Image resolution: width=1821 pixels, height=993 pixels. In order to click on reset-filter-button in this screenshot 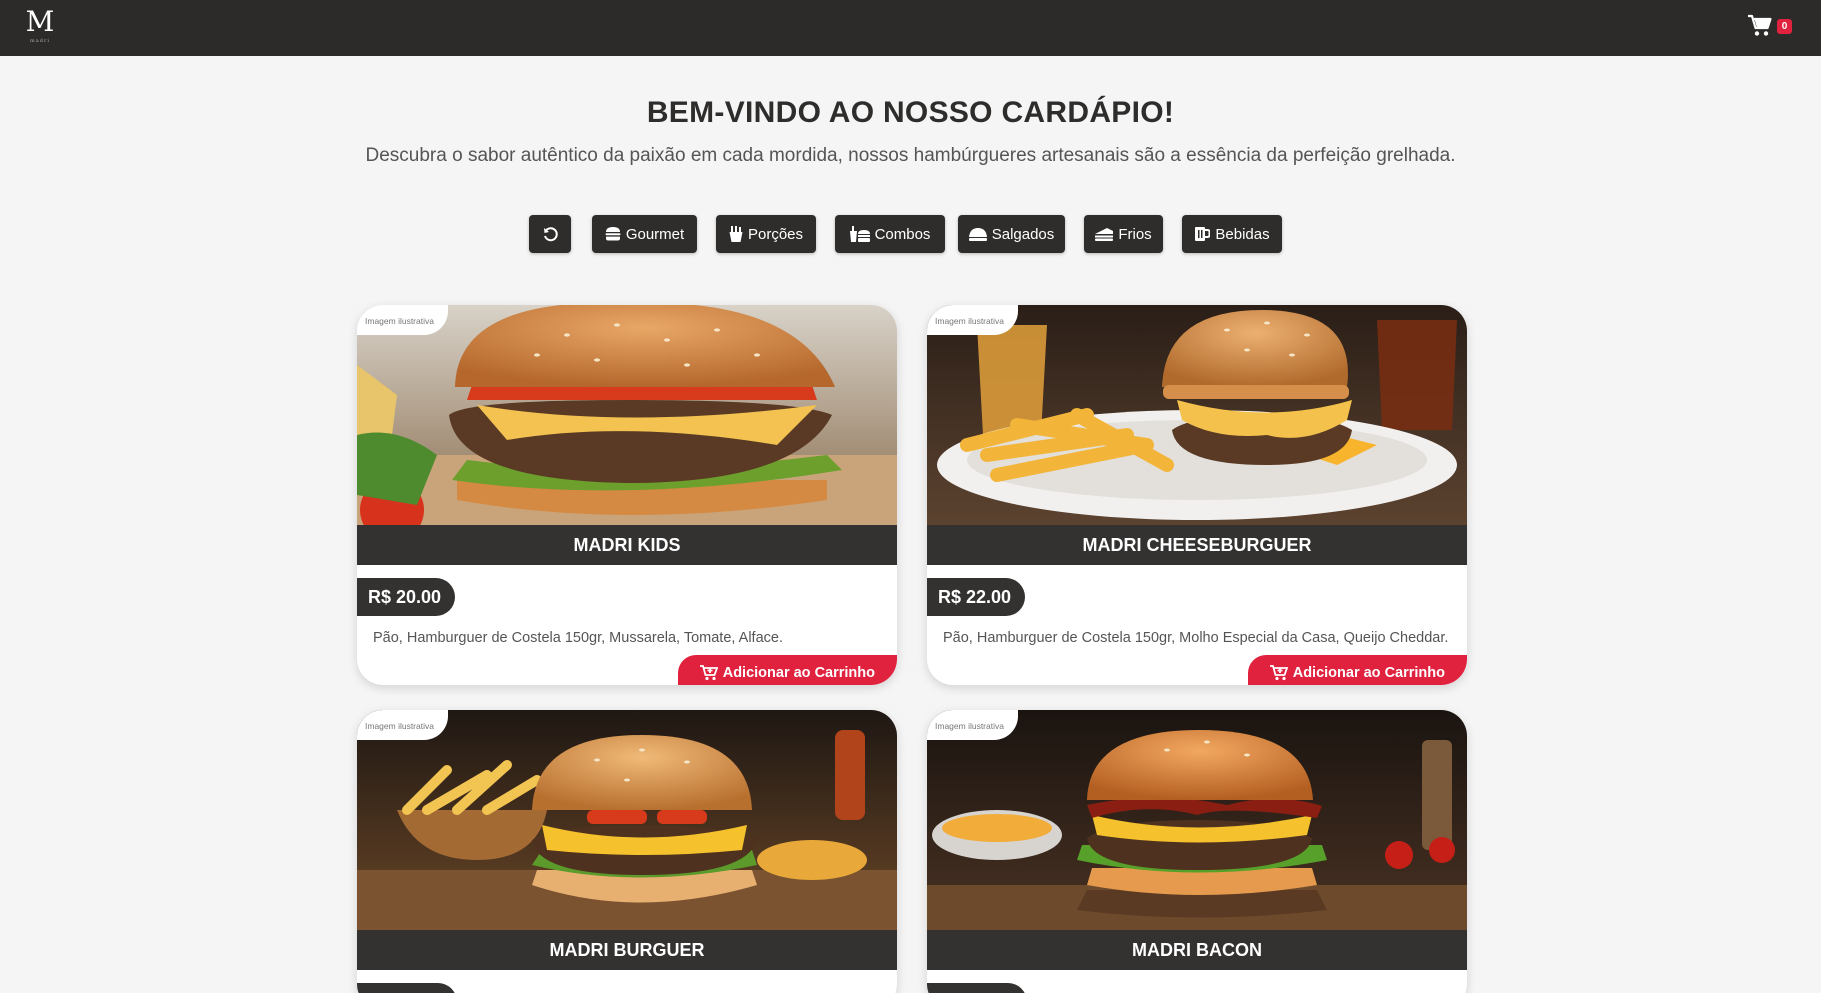, I will do `click(550, 234)`.